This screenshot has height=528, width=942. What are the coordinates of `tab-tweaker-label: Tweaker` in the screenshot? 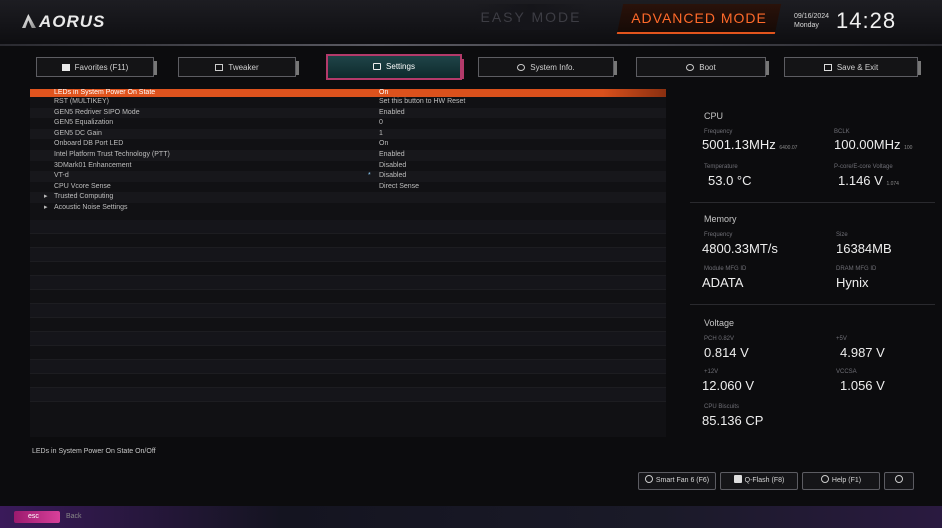 It's located at (243, 67).